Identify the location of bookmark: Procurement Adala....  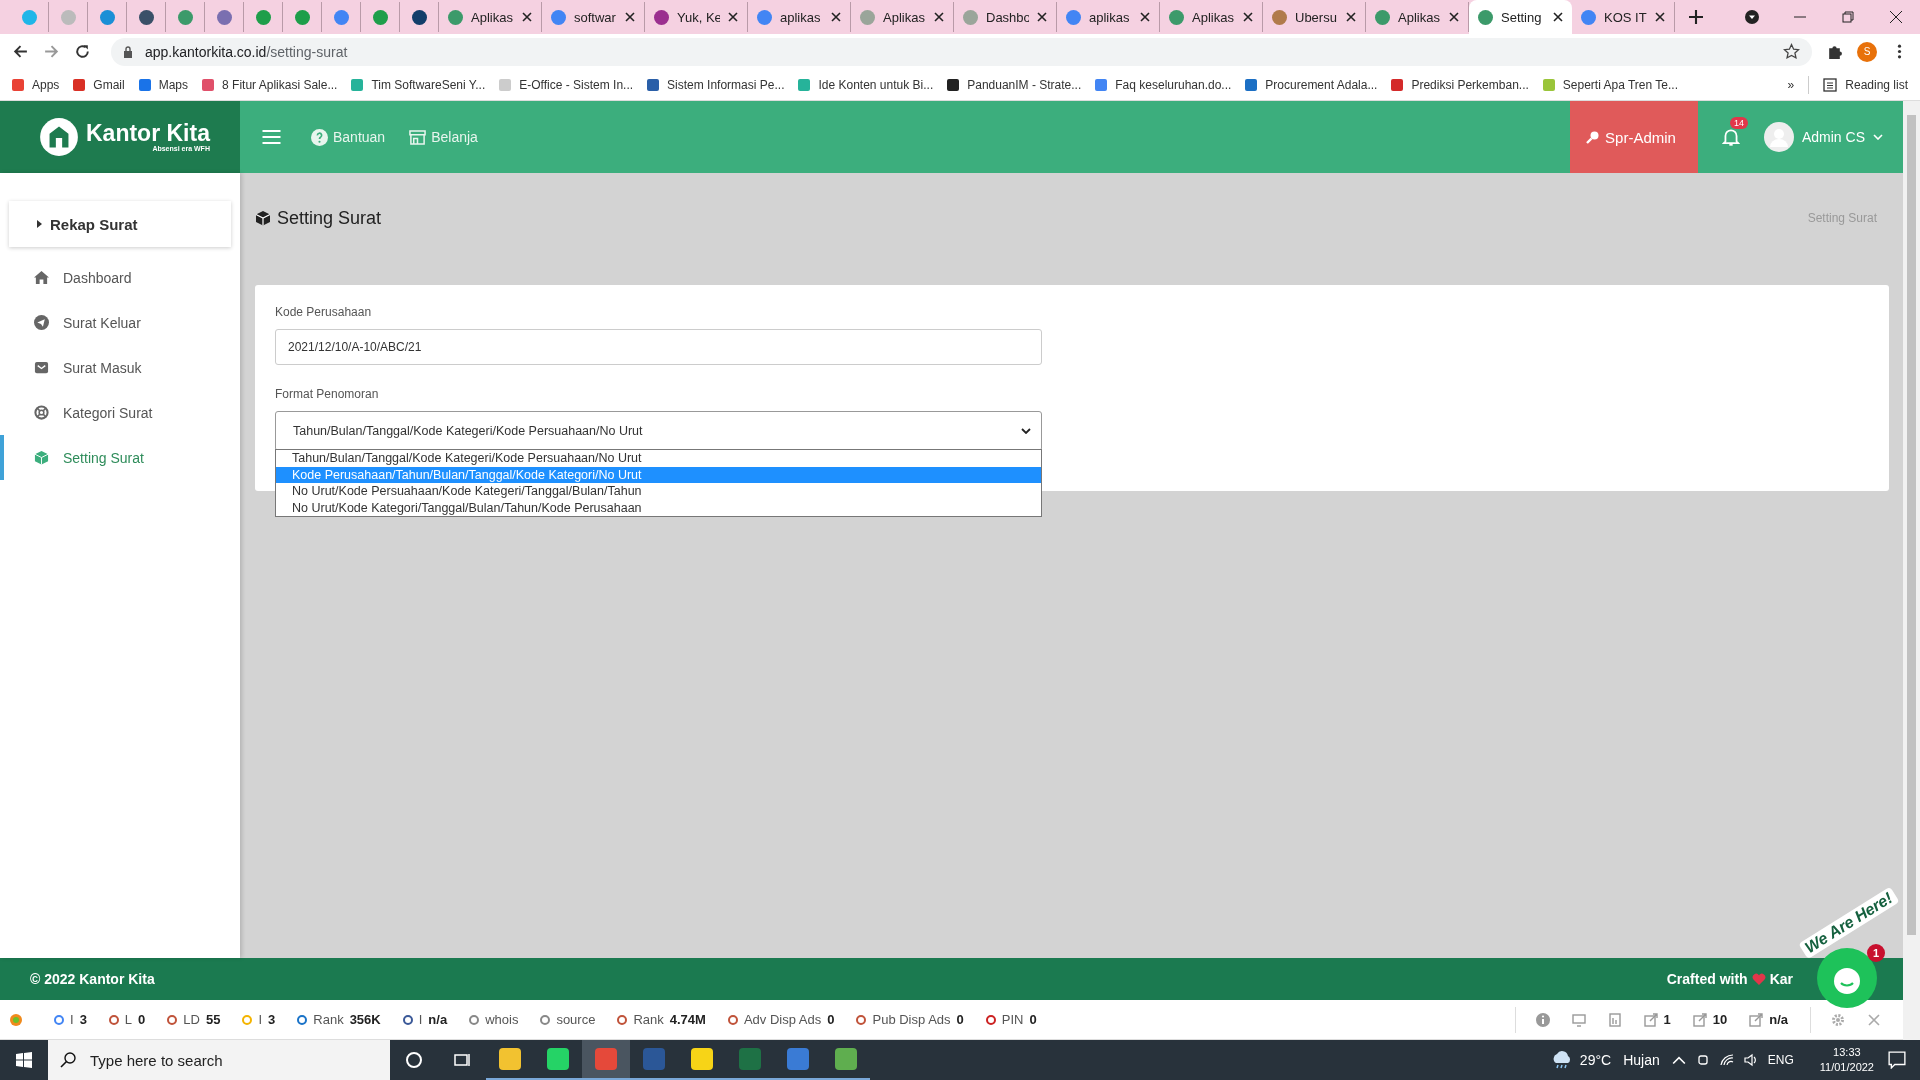
(1311, 84).